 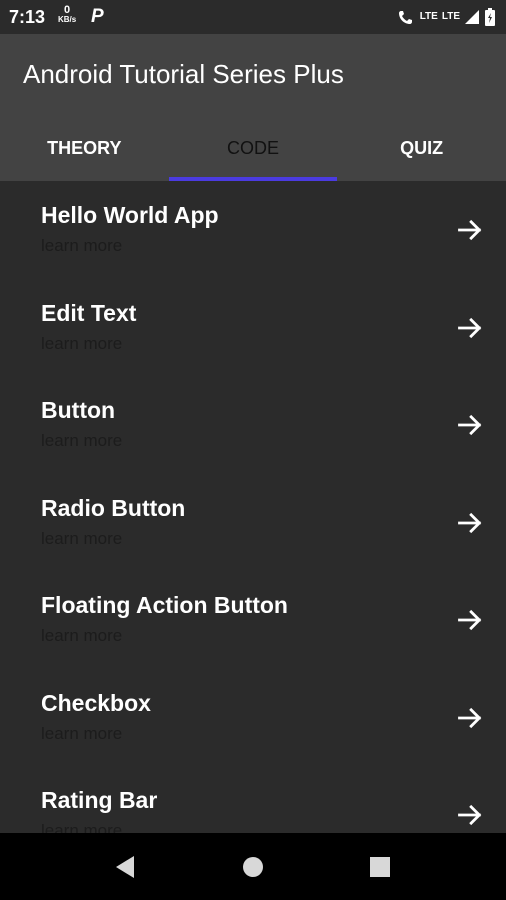 I want to click on list-item: Rating Bar learn more, so click(x=253, y=799).